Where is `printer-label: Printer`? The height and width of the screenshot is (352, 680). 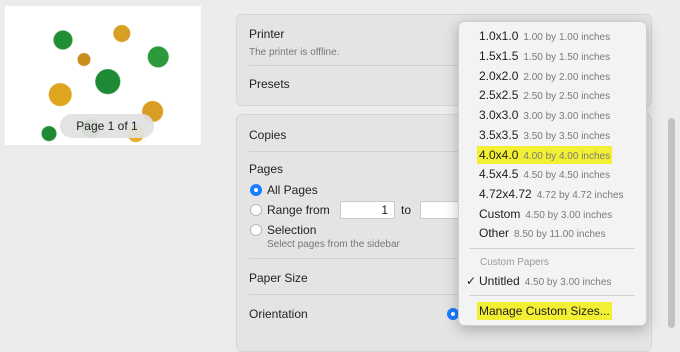 printer-label: Printer is located at coordinates (267, 34).